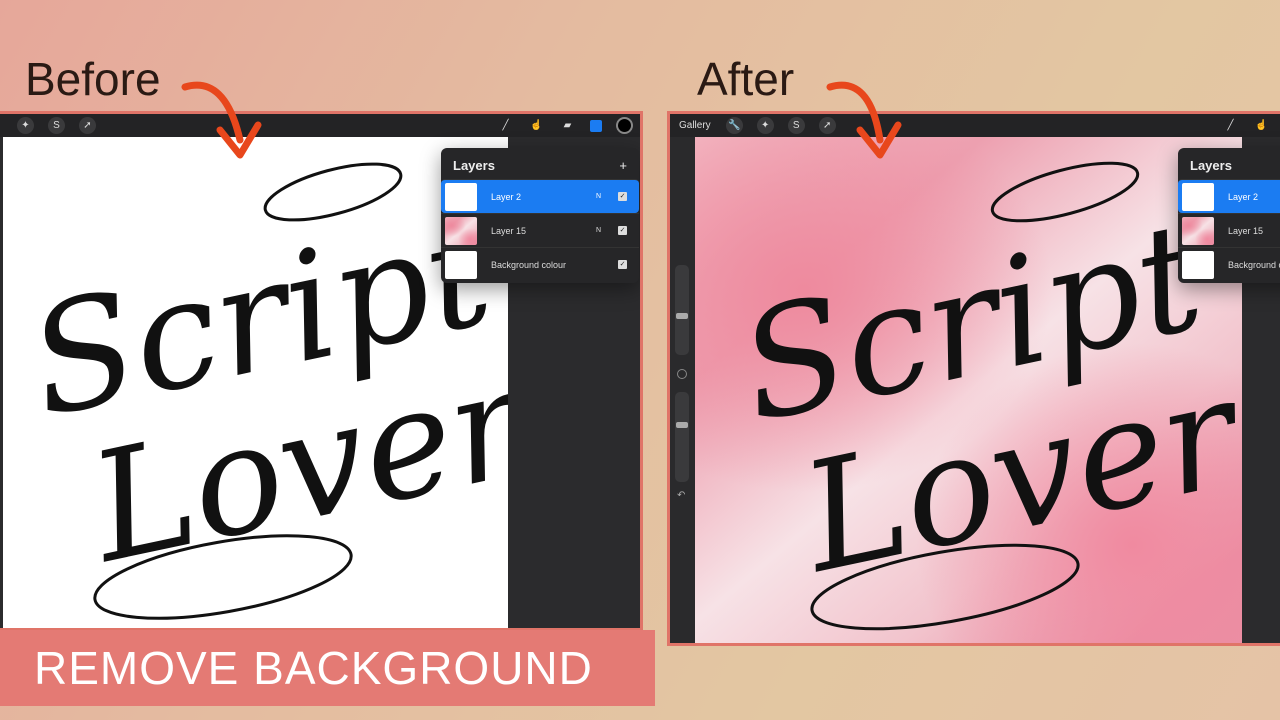  What do you see at coordinates (1229, 264) in the screenshot?
I see `layer-row: Background colour` at bounding box center [1229, 264].